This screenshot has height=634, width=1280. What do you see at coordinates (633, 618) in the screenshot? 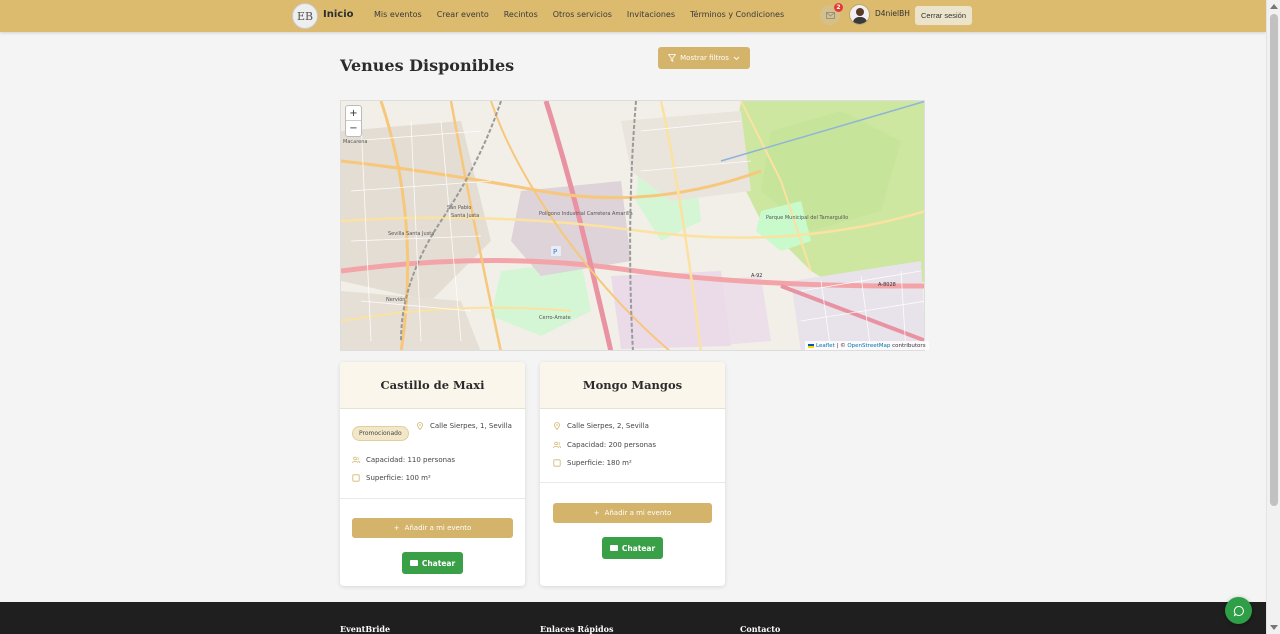
I see `footer` at bounding box center [633, 618].